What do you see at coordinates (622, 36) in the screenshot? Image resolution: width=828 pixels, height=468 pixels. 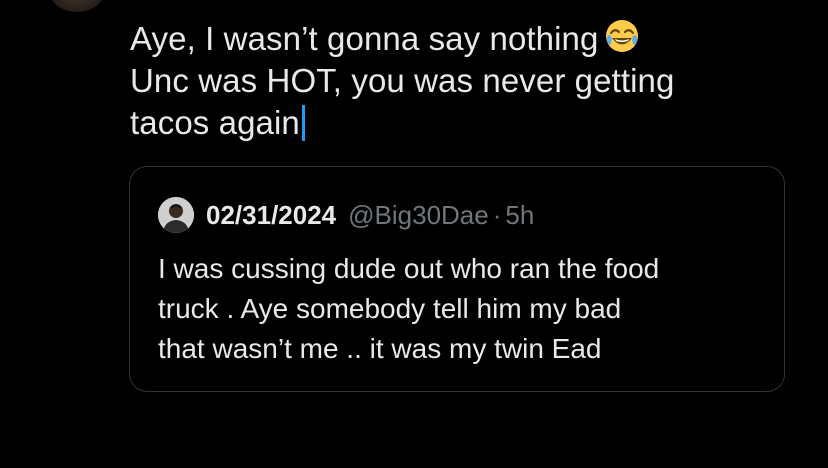 I see `laughing-emoji-icon` at bounding box center [622, 36].